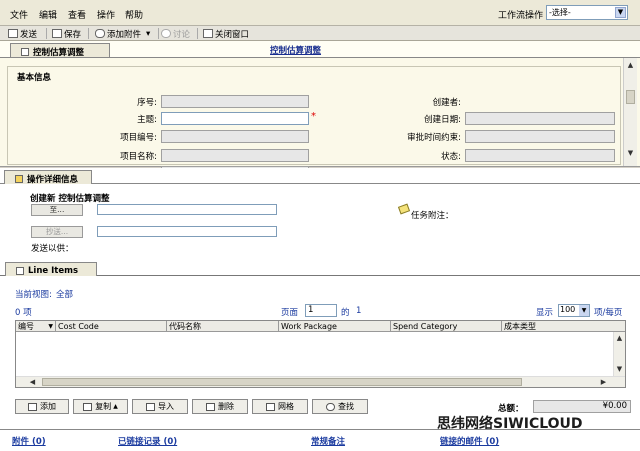 Image resolution: width=640 pixels, height=451 pixels. Describe the element at coordinates (166, 406) in the screenshot. I see `import-label: 导入` at that location.